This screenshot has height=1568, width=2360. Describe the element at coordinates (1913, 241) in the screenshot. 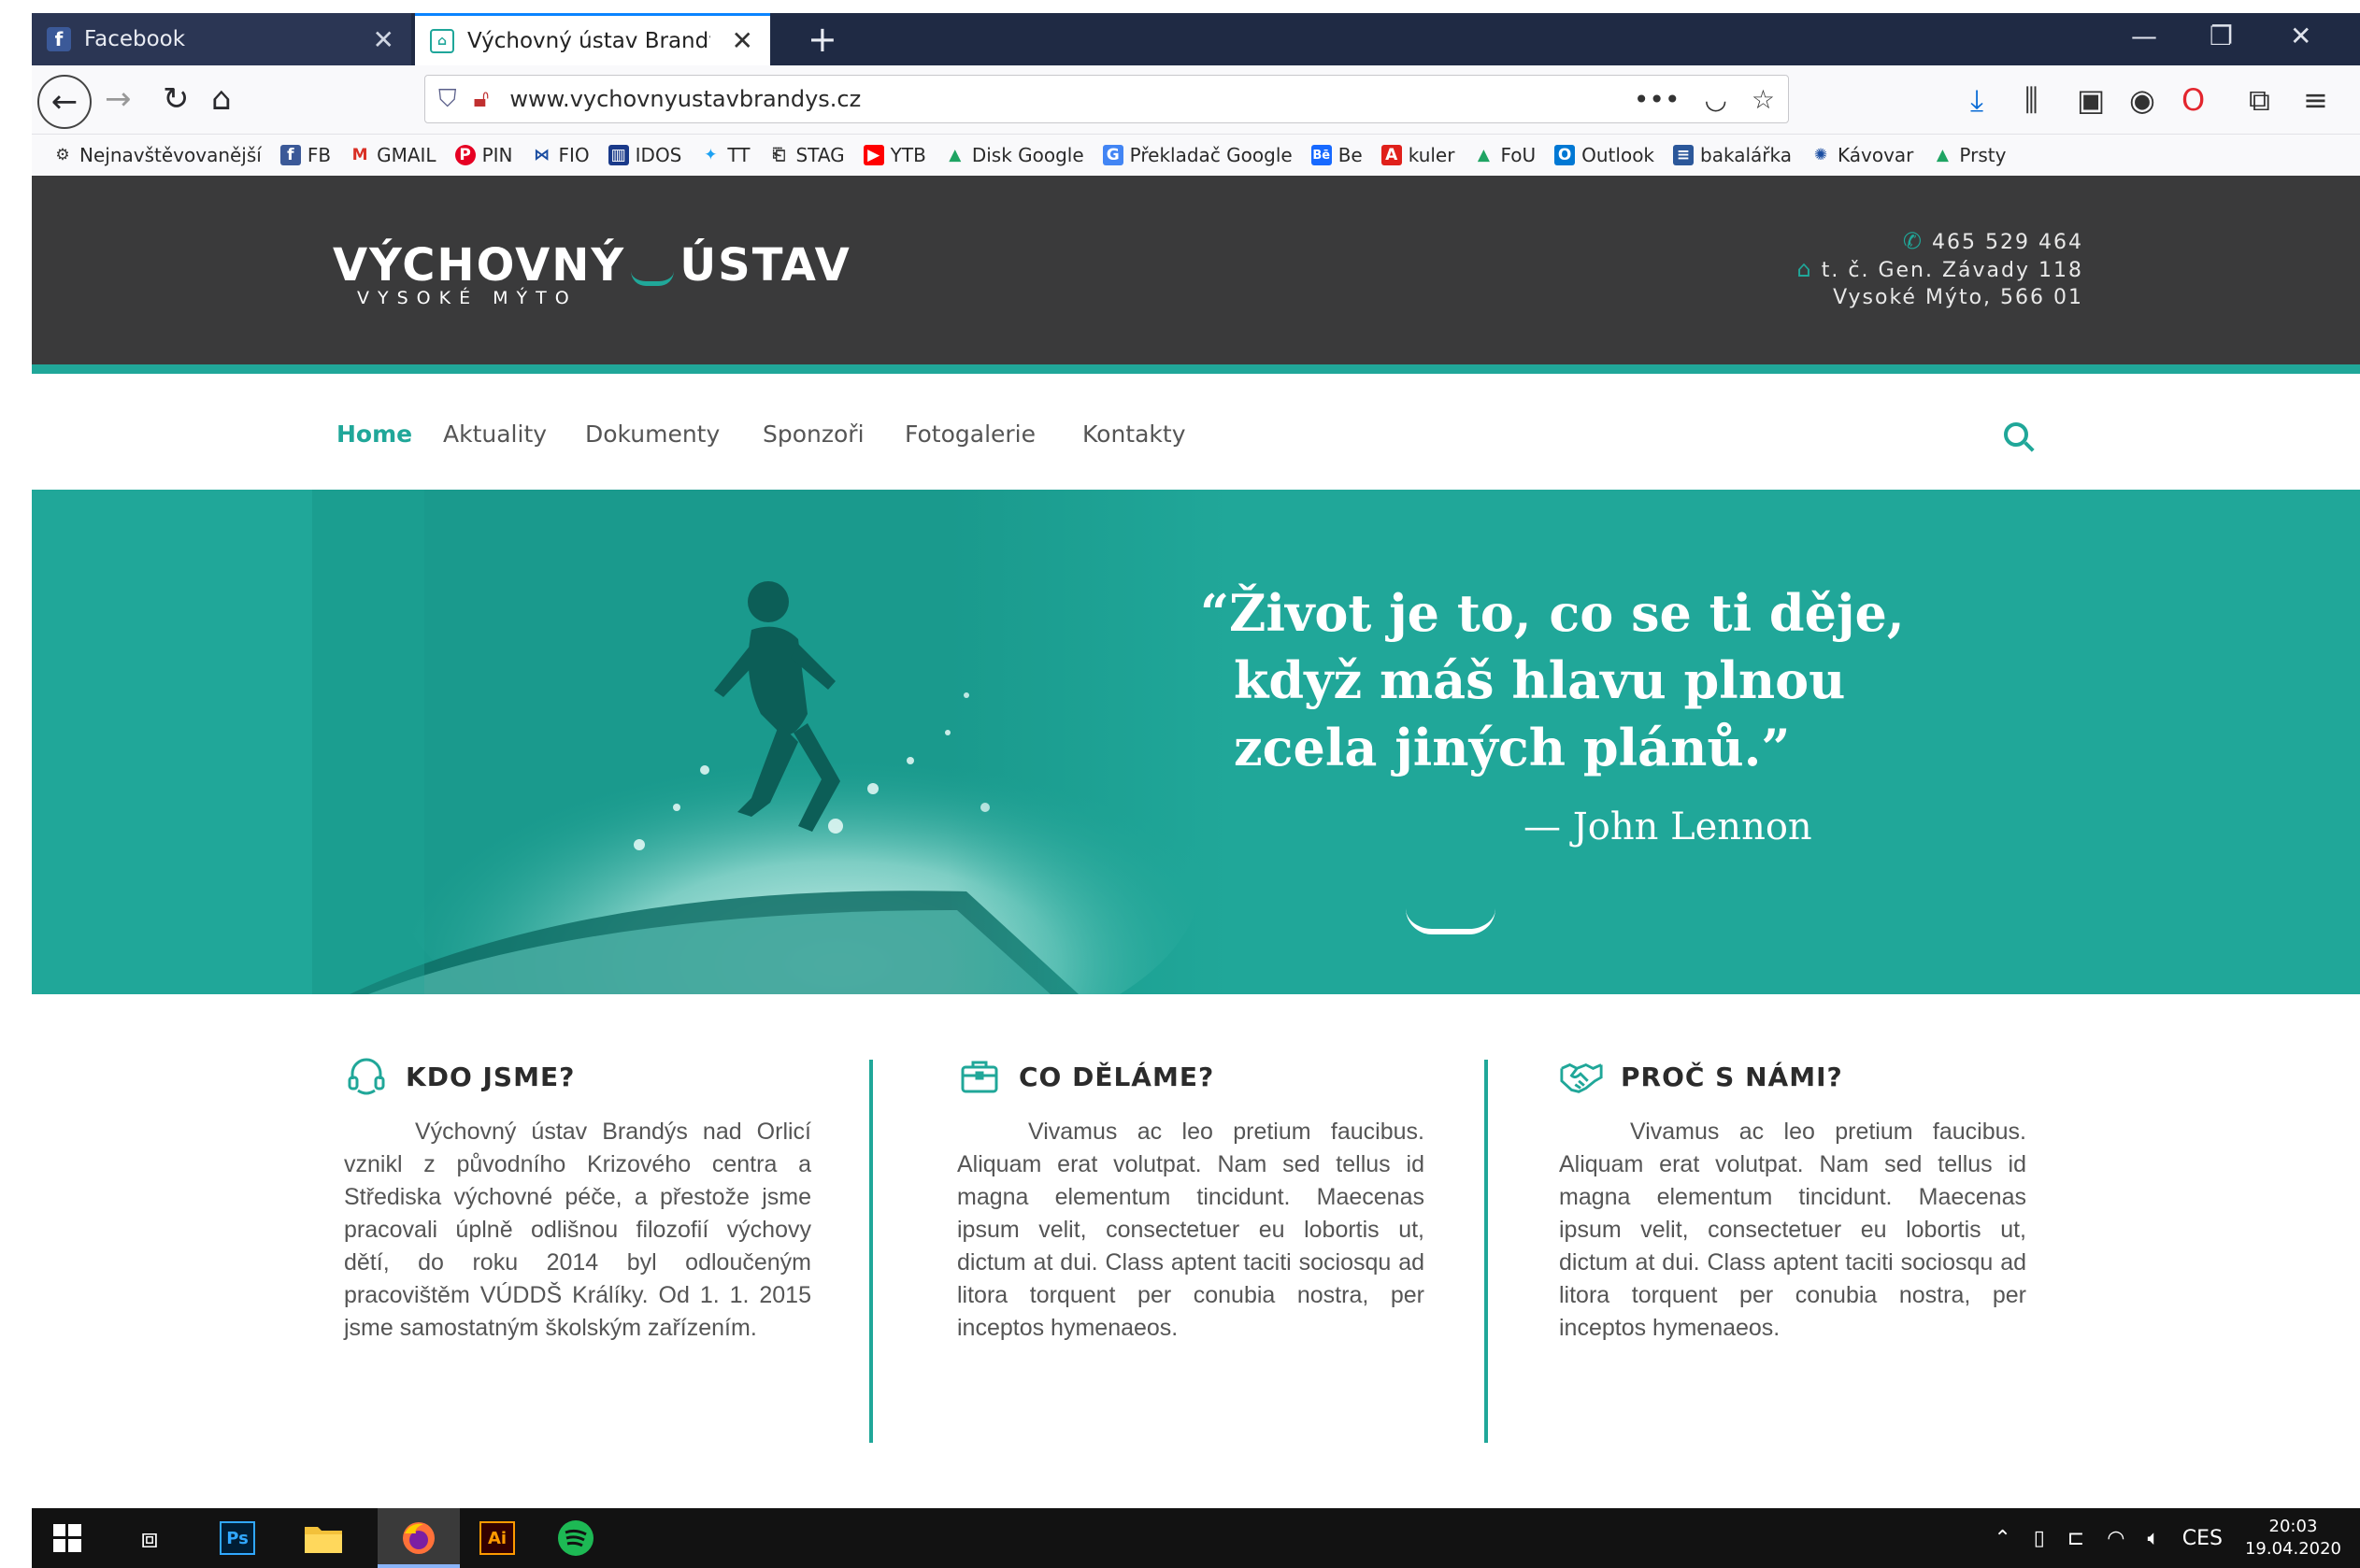

I see `phone-icon: ✆` at that location.